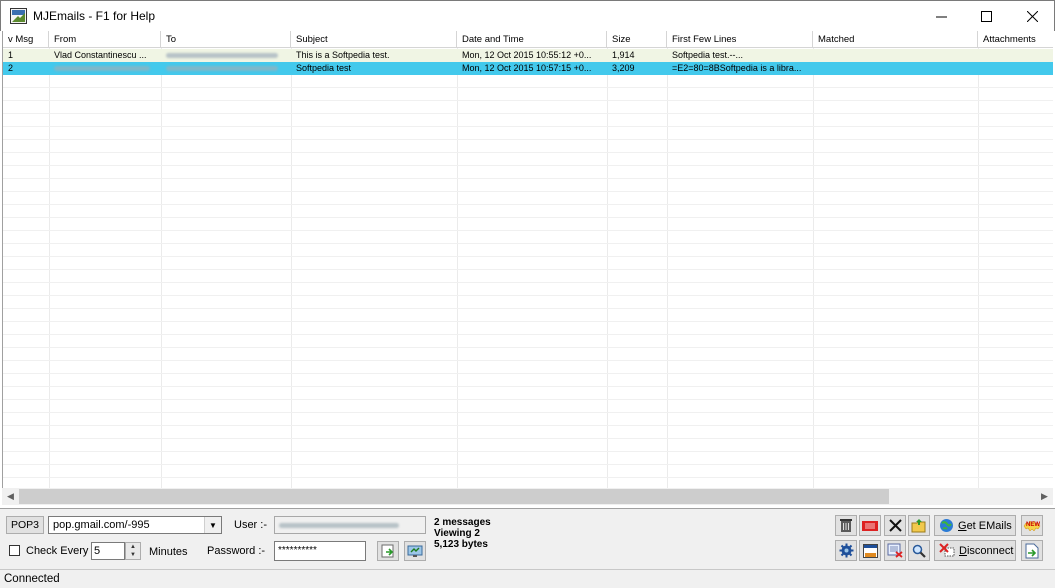 The image size is (1055, 588). What do you see at coordinates (415, 551) in the screenshot?
I see `save-settings-button` at bounding box center [415, 551].